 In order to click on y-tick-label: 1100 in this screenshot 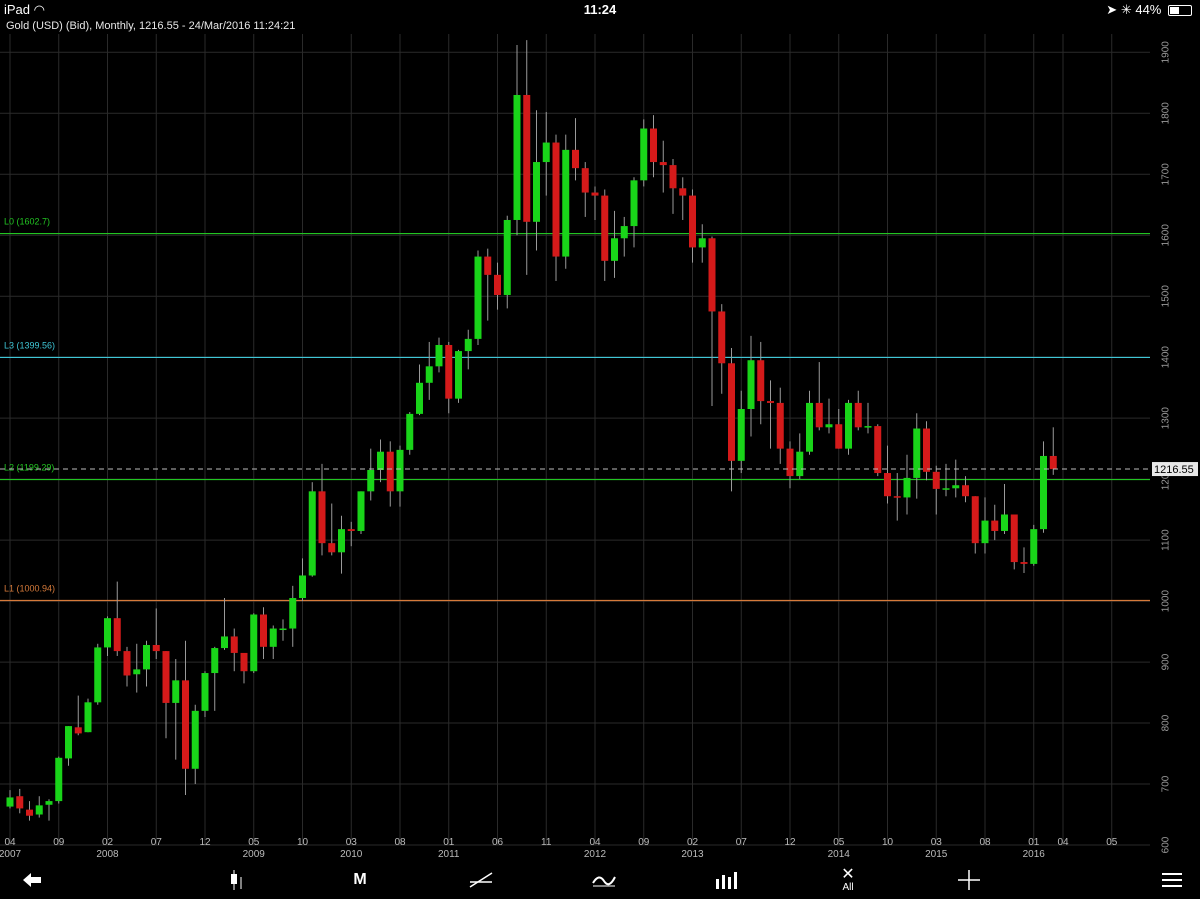, I will do `click(1166, 540)`.